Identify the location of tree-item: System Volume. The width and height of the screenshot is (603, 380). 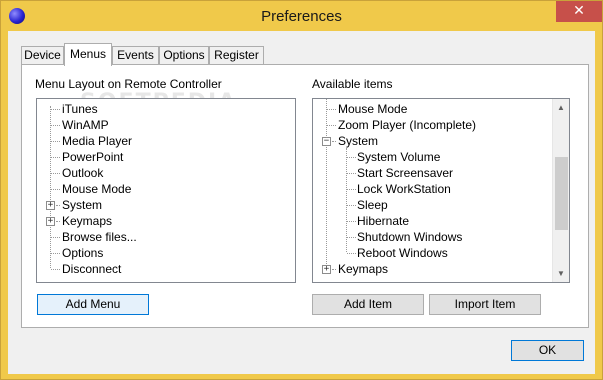
(433, 157).